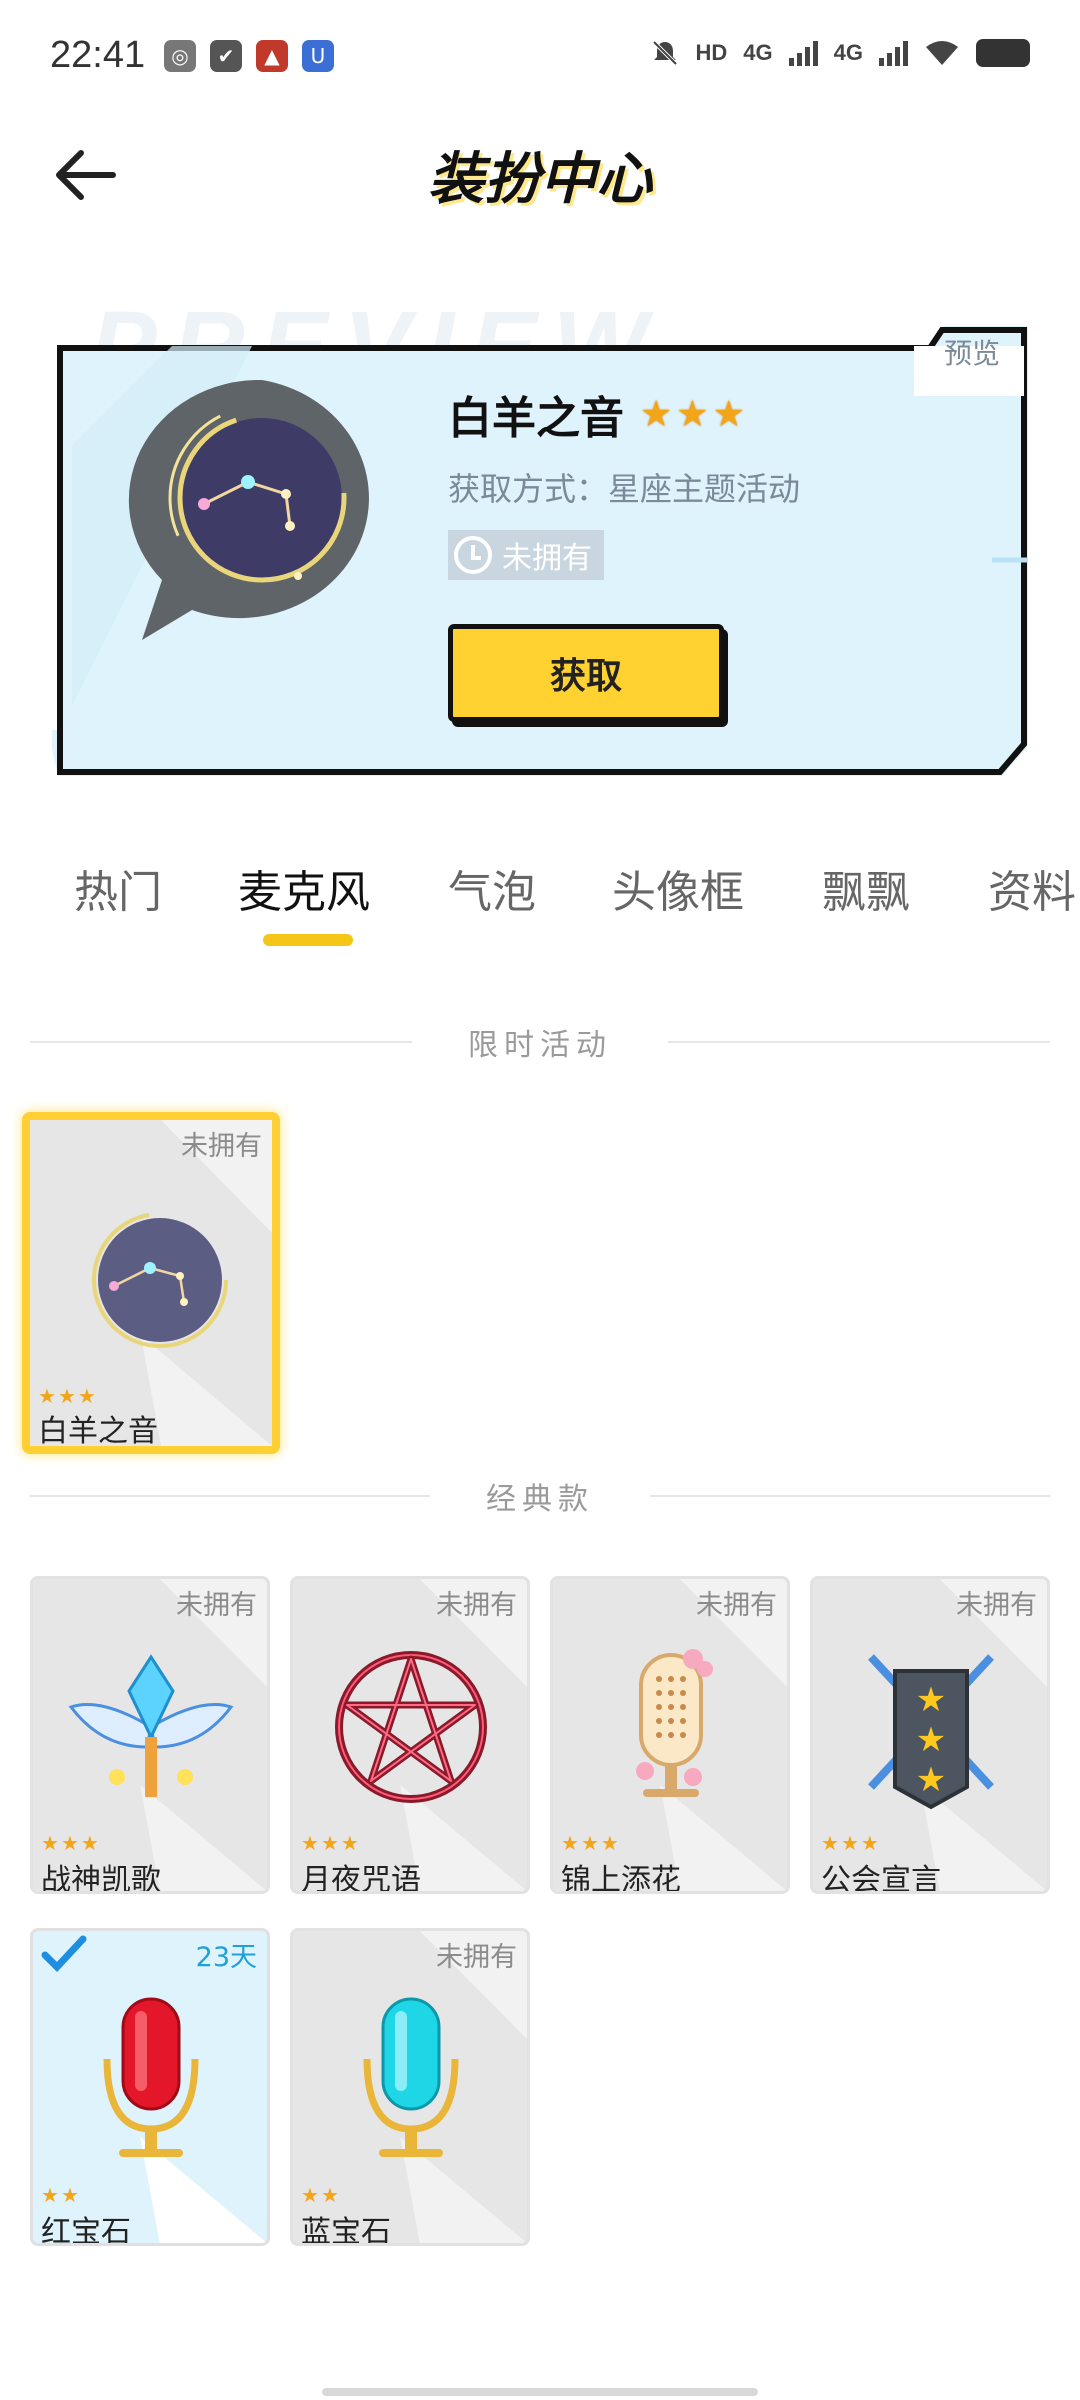 The image size is (1080, 2400). Describe the element at coordinates (664, 53) in the screenshot. I see `mute-bell-icon` at that location.